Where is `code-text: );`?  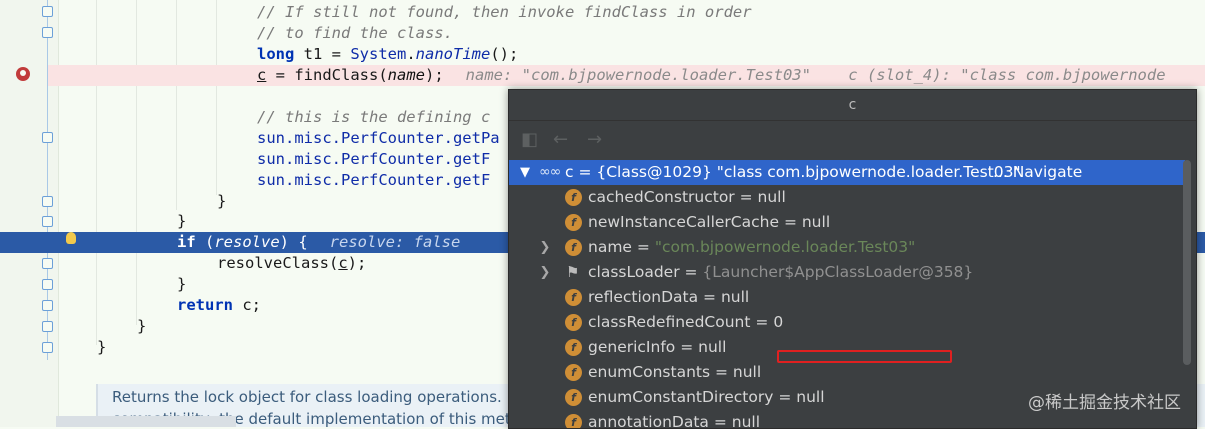
code-text: ); is located at coordinates (357, 263).